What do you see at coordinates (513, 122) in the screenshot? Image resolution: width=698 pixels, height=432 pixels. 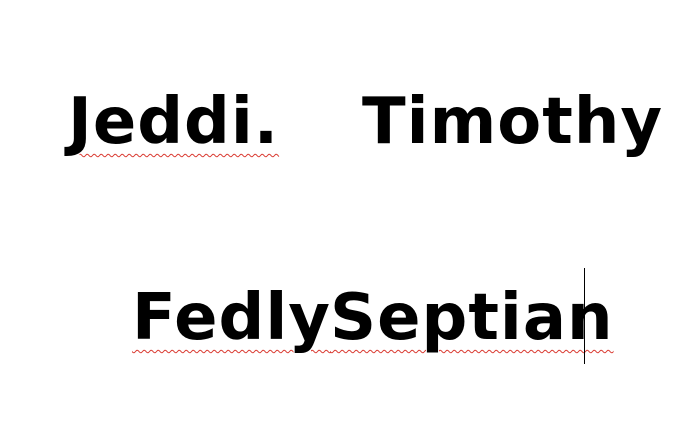 I see `word-timothy: Timothy` at bounding box center [513, 122].